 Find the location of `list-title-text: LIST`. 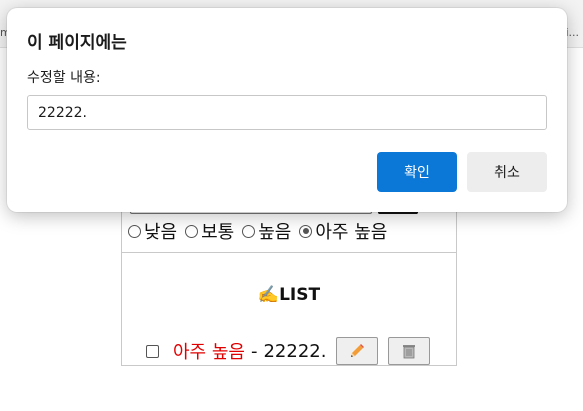

list-title-text: LIST is located at coordinates (300, 295).